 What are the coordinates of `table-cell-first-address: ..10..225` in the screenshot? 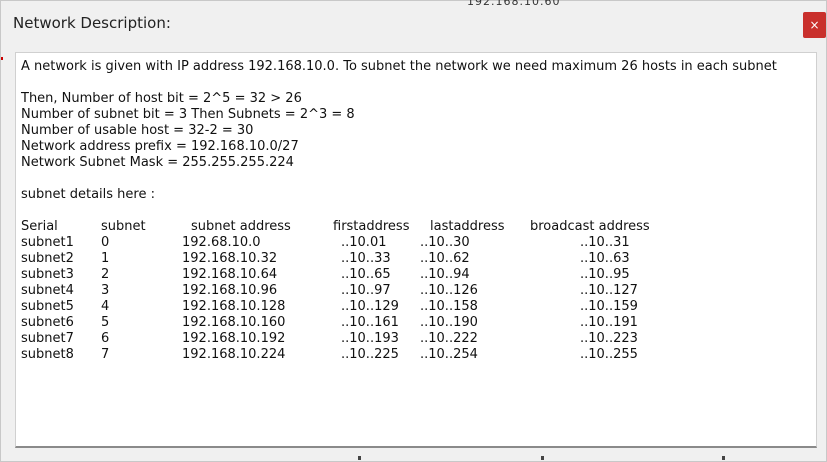 It's located at (370, 354).